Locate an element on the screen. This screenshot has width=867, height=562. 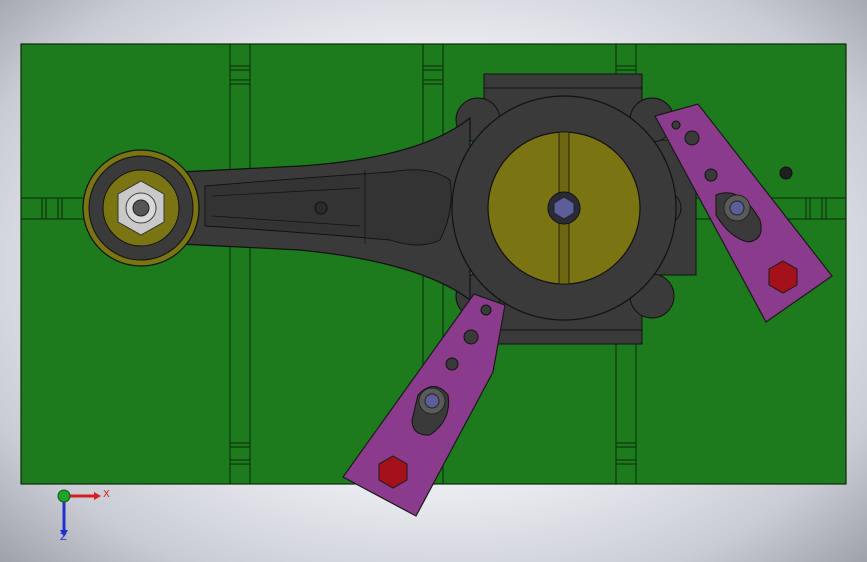
x-axis-label: X is located at coordinates (106, 494).